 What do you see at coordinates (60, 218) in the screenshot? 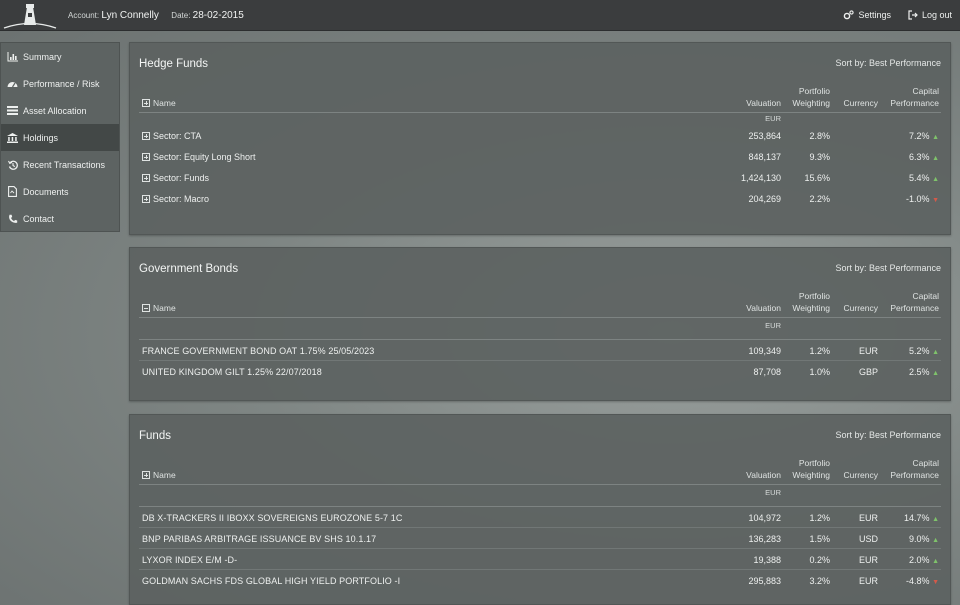
I see `sidebar-item-contact: Contact` at bounding box center [60, 218].